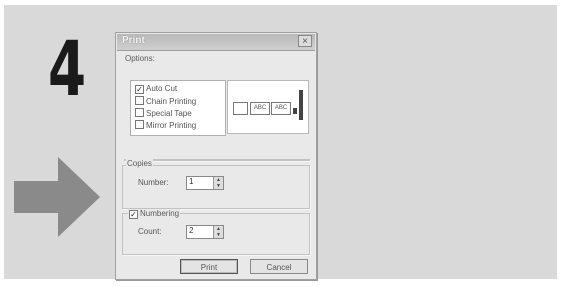 The height and width of the screenshot is (287, 563). I want to click on number-stepper: 1 ▲ ▼, so click(205, 183).